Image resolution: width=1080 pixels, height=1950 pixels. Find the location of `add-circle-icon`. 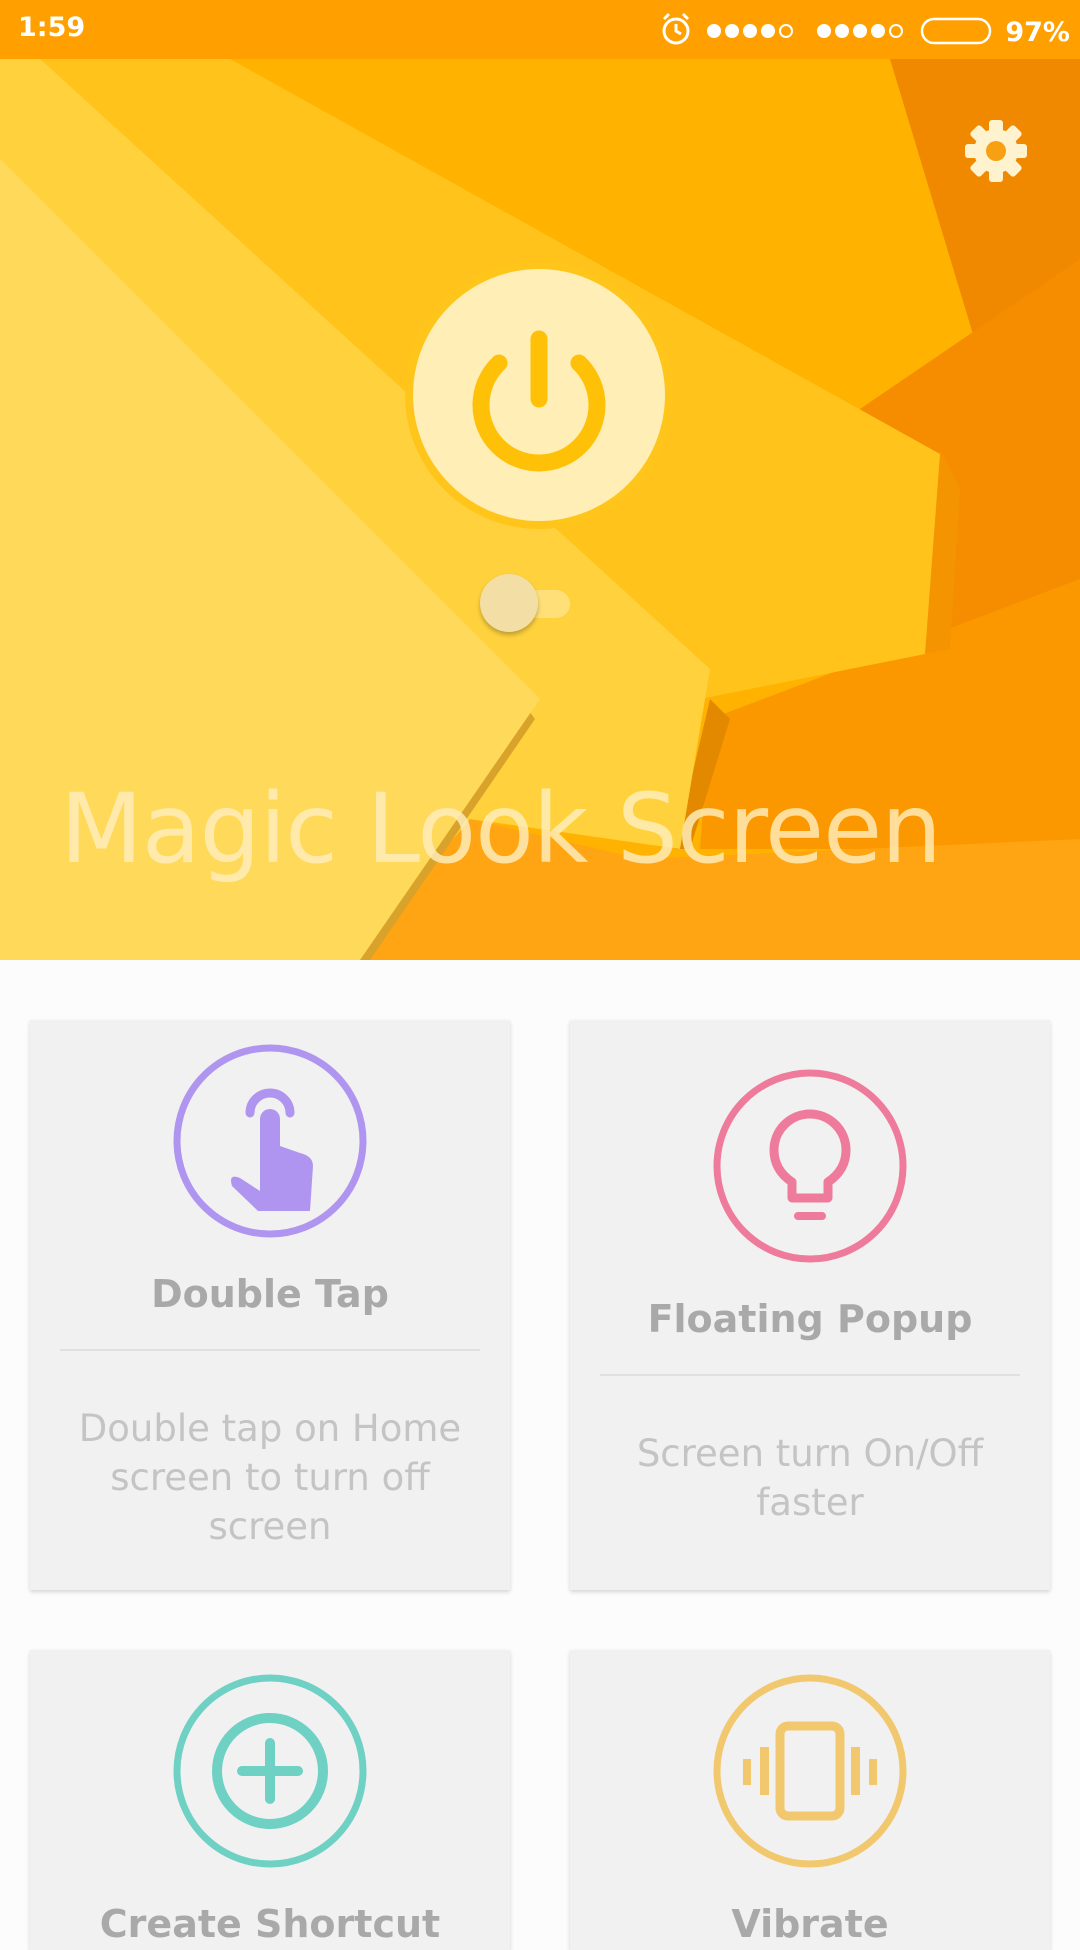

add-circle-icon is located at coordinates (270, 1771).